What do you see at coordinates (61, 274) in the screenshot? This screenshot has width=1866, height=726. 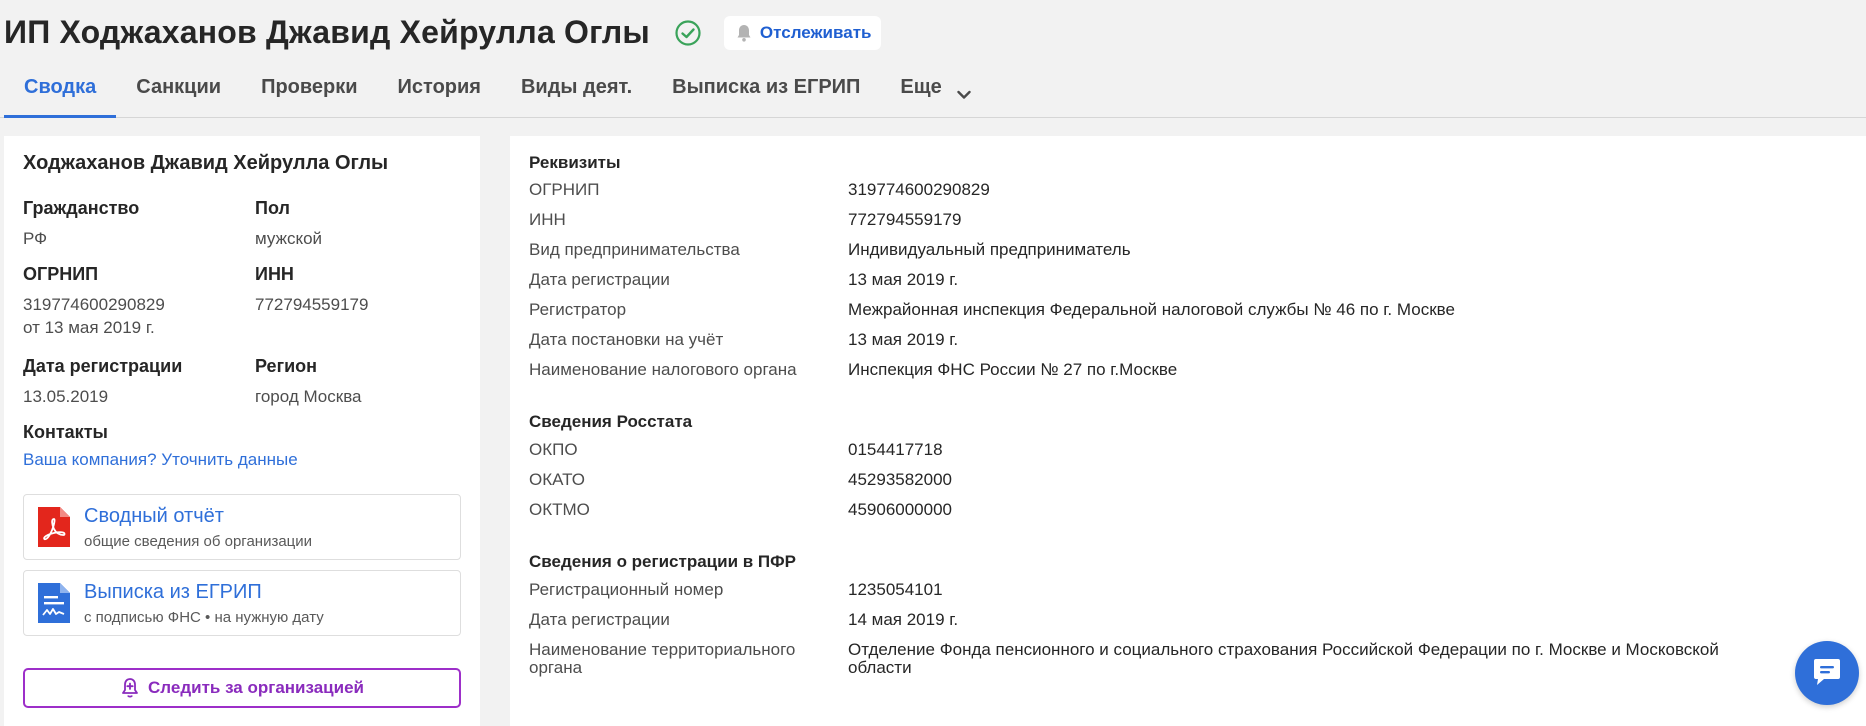 I see `ogrnip-label: ОГРНИП` at bounding box center [61, 274].